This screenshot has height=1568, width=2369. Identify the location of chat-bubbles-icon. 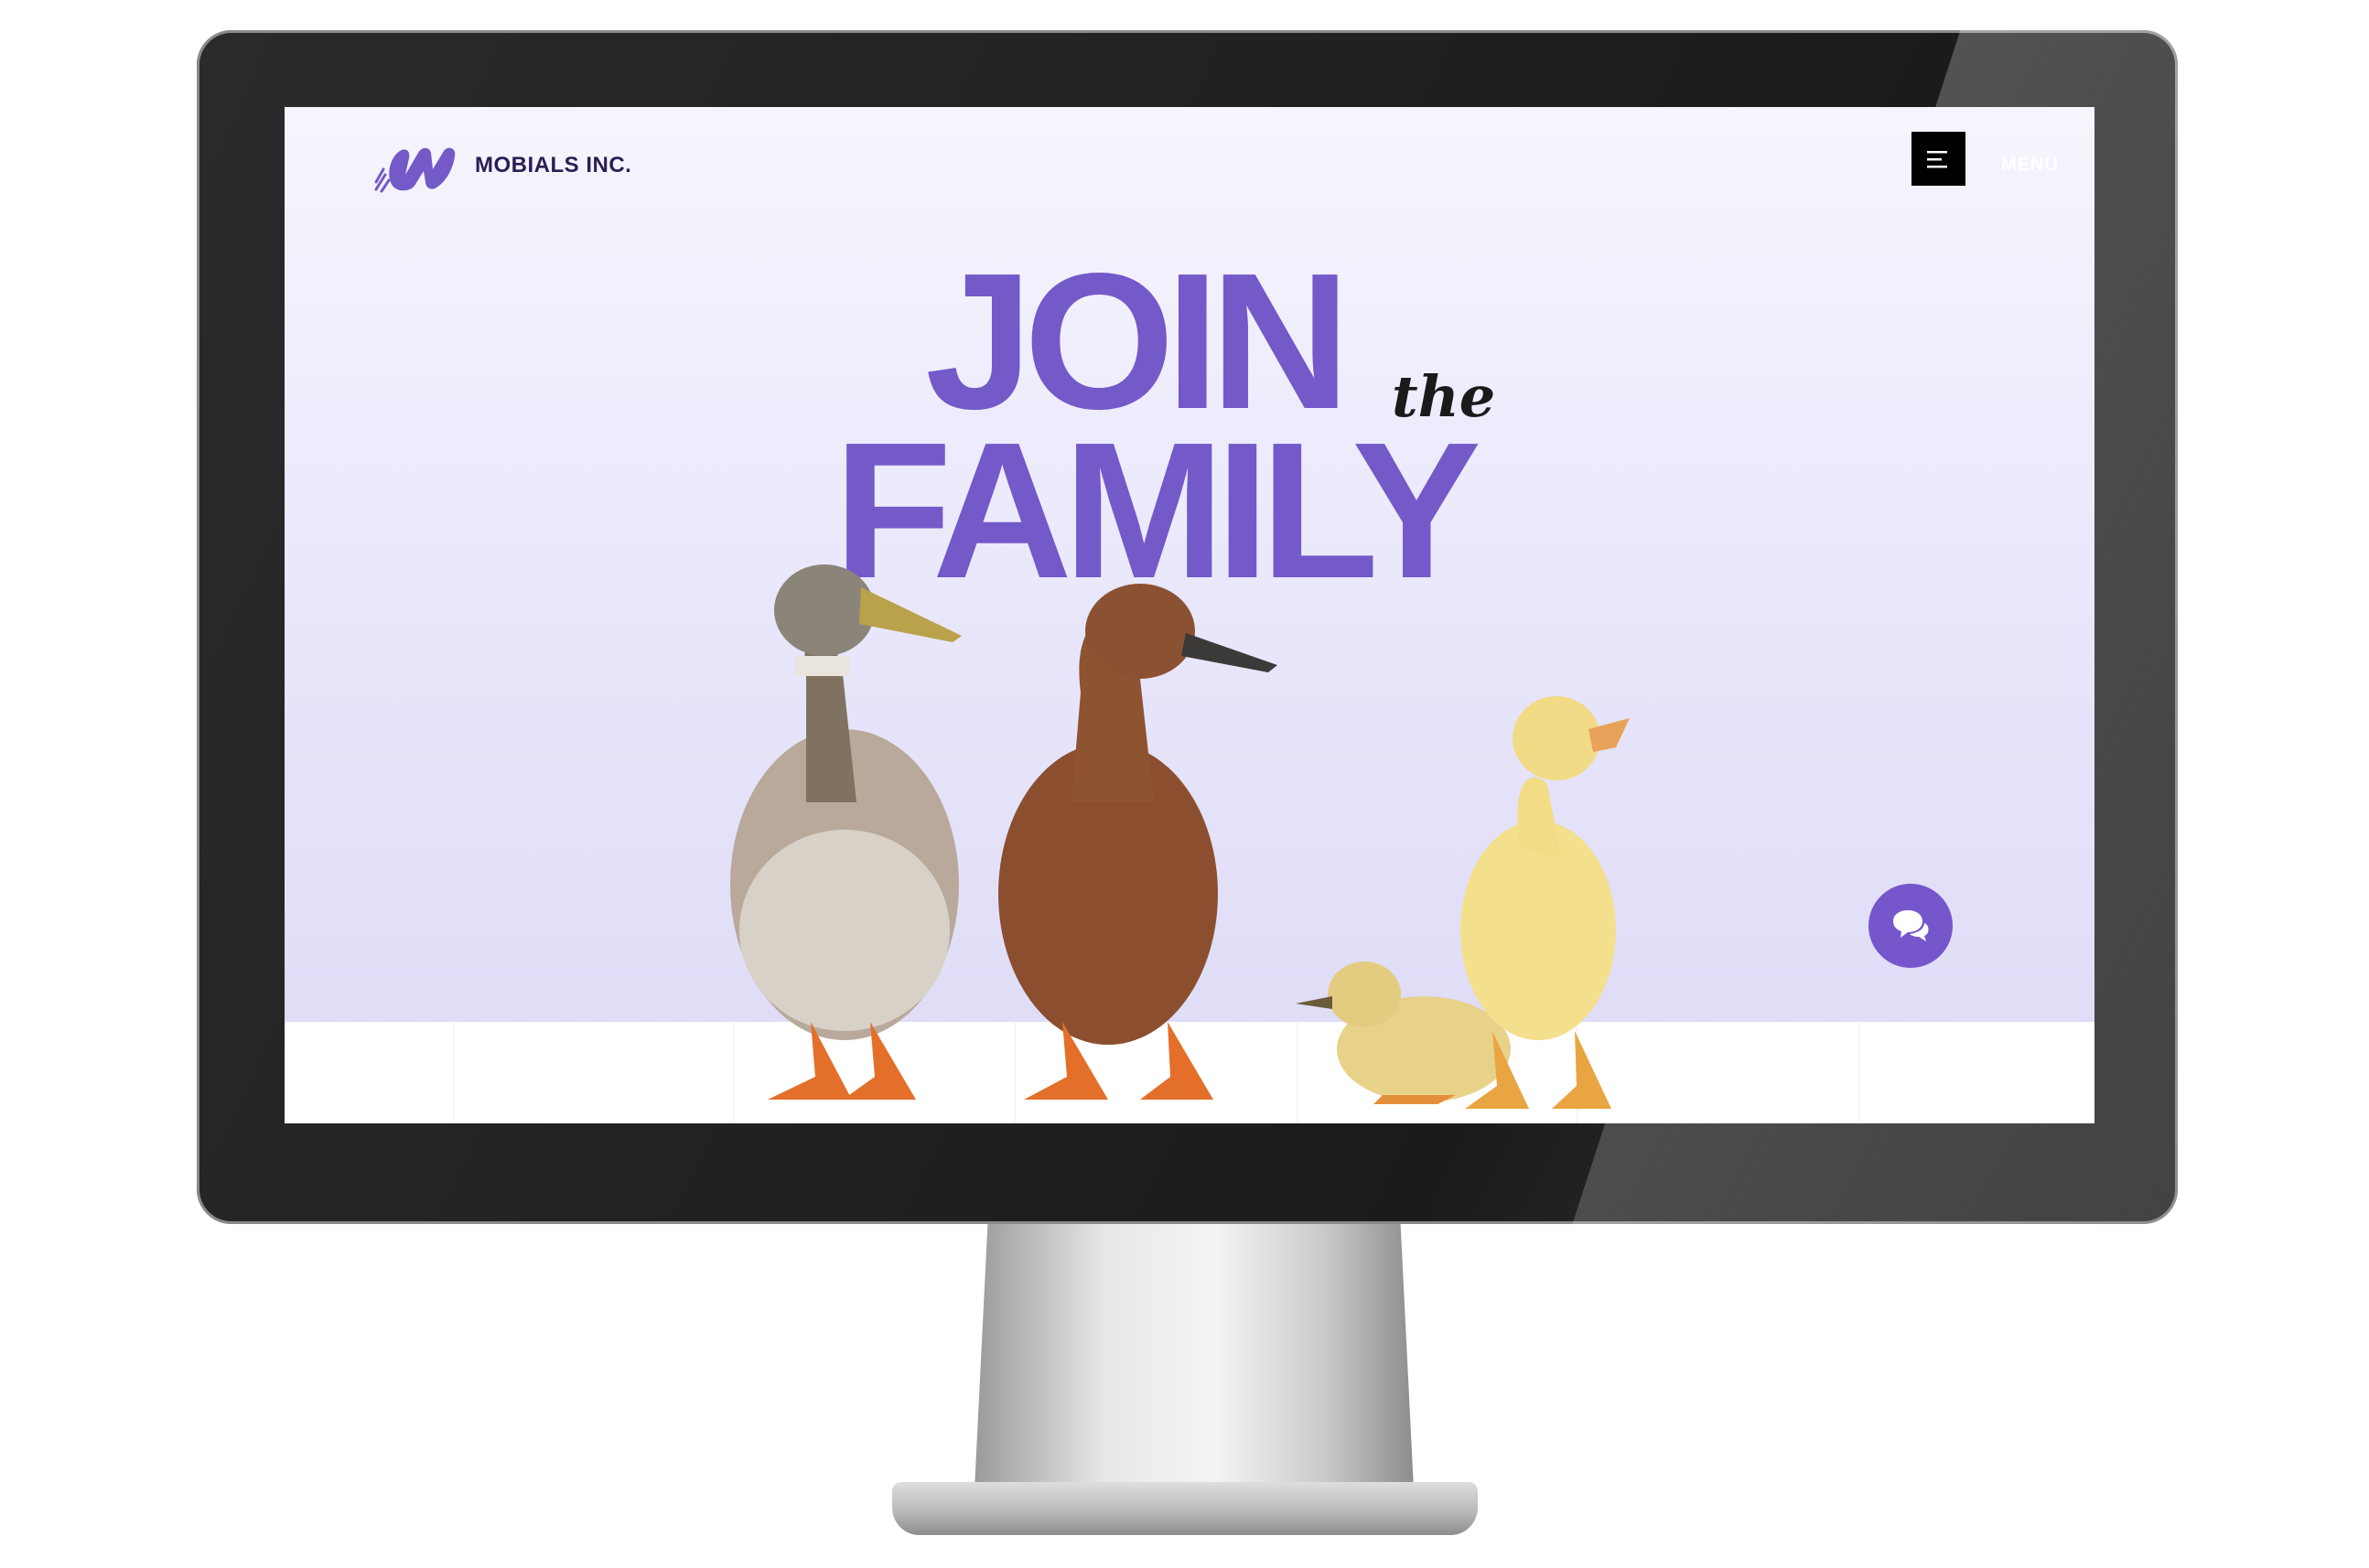
(1911, 925).